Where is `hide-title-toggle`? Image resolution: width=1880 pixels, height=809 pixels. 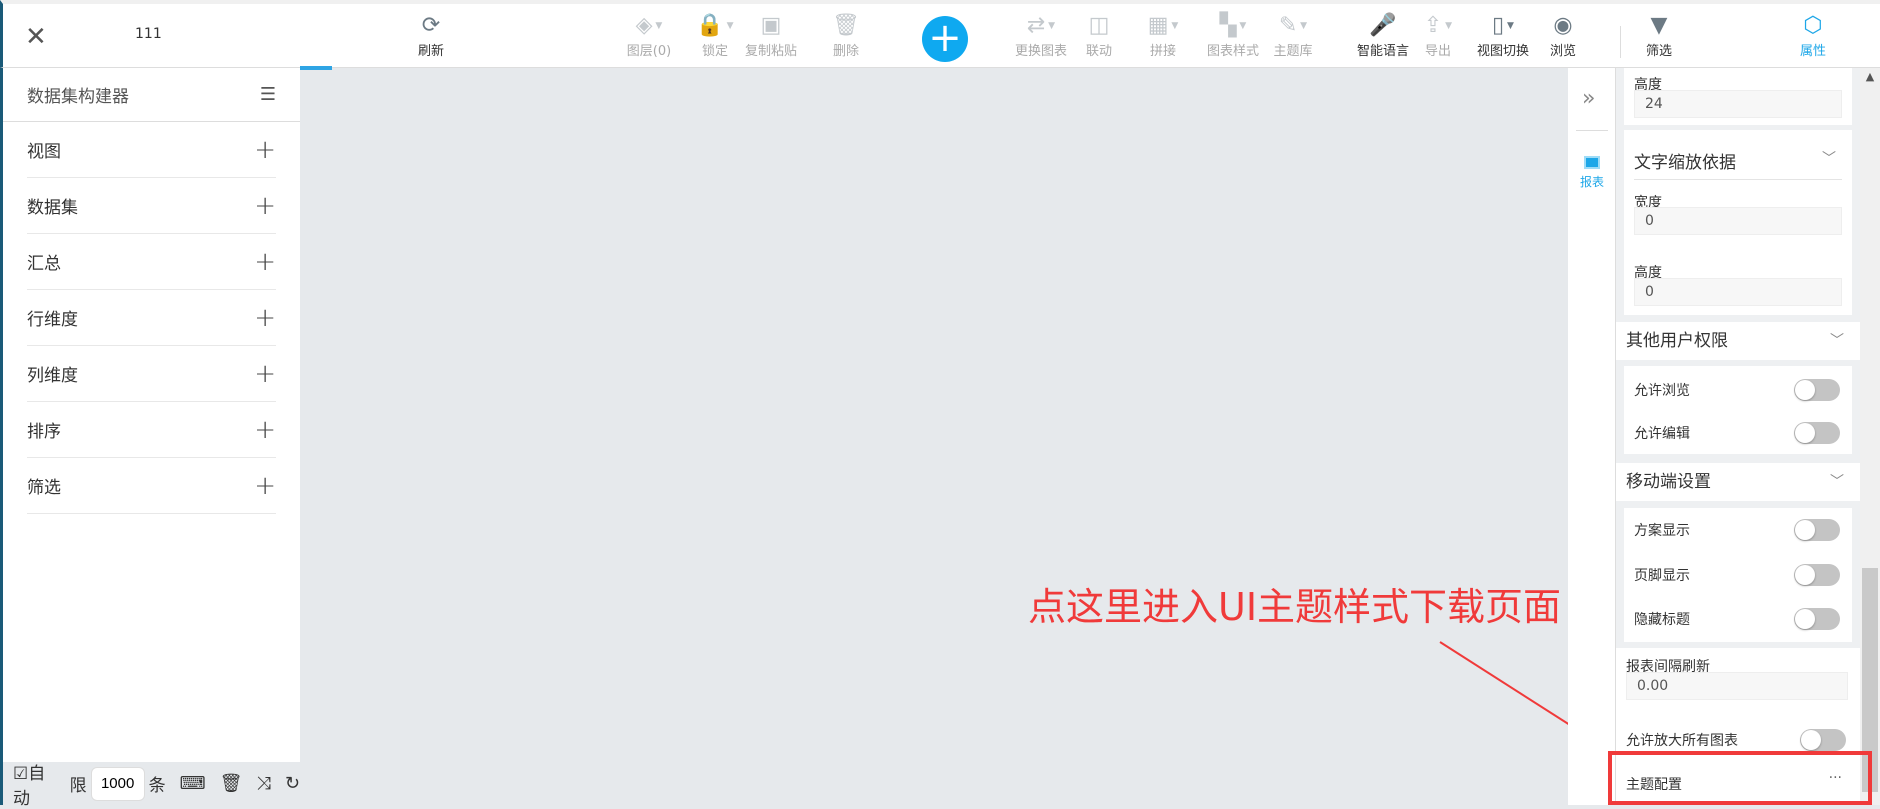 hide-title-toggle is located at coordinates (1817, 619).